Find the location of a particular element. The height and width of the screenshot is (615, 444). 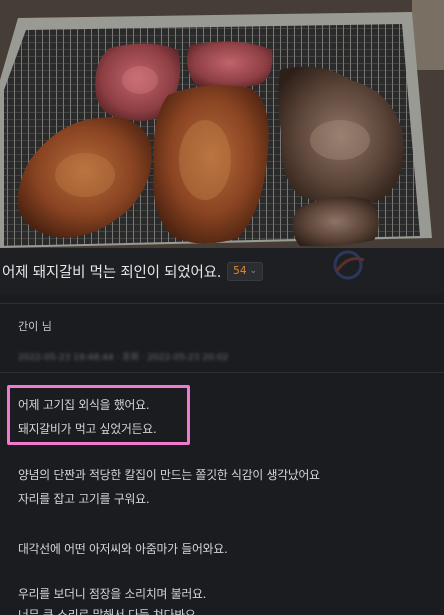

comment-count: 54 is located at coordinates (240, 271).